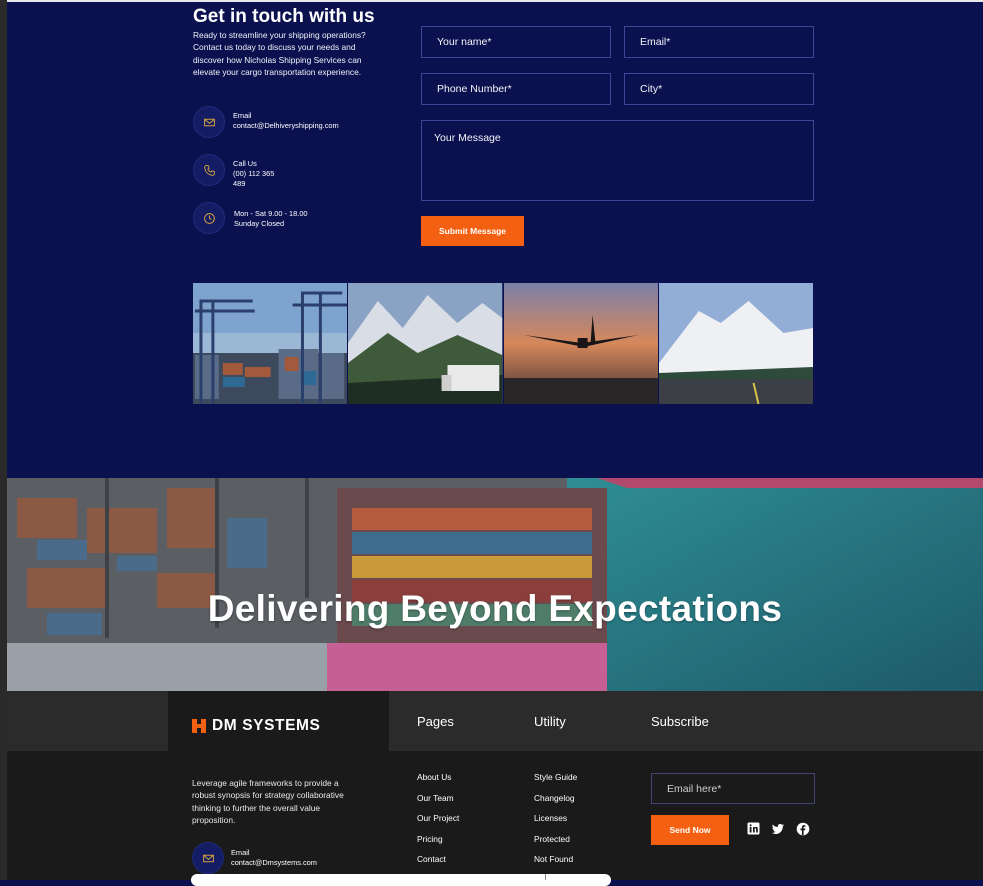 This screenshot has width=983, height=886. Describe the element at coordinates (286, 126) in the screenshot. I see `email-value: contact@Delhiveryshipping.com` at that location.